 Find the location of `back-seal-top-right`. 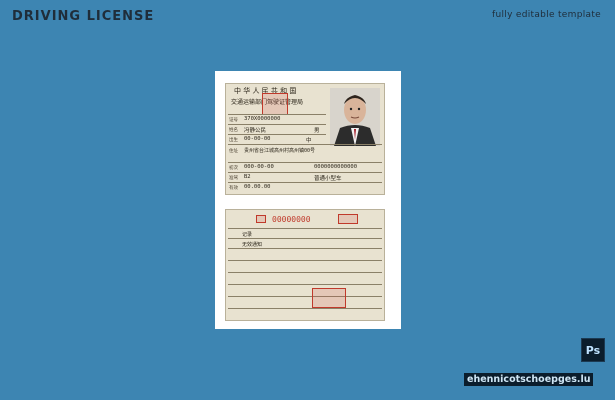

back-seal-top-right is located at coordinates (348, 219).